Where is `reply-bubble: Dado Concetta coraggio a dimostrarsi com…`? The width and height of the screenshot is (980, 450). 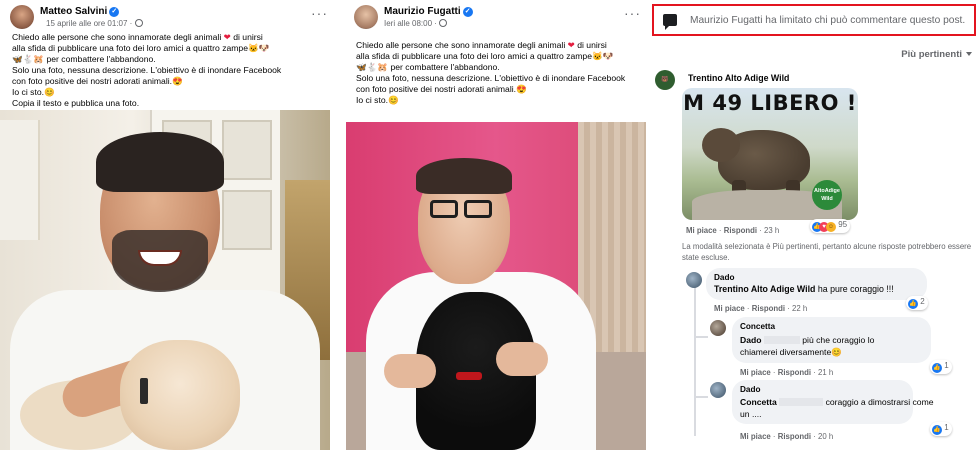 reply-bubble: Dado Concetta coraggio a dimostrarsi com… is located at coordinates (833, 402).